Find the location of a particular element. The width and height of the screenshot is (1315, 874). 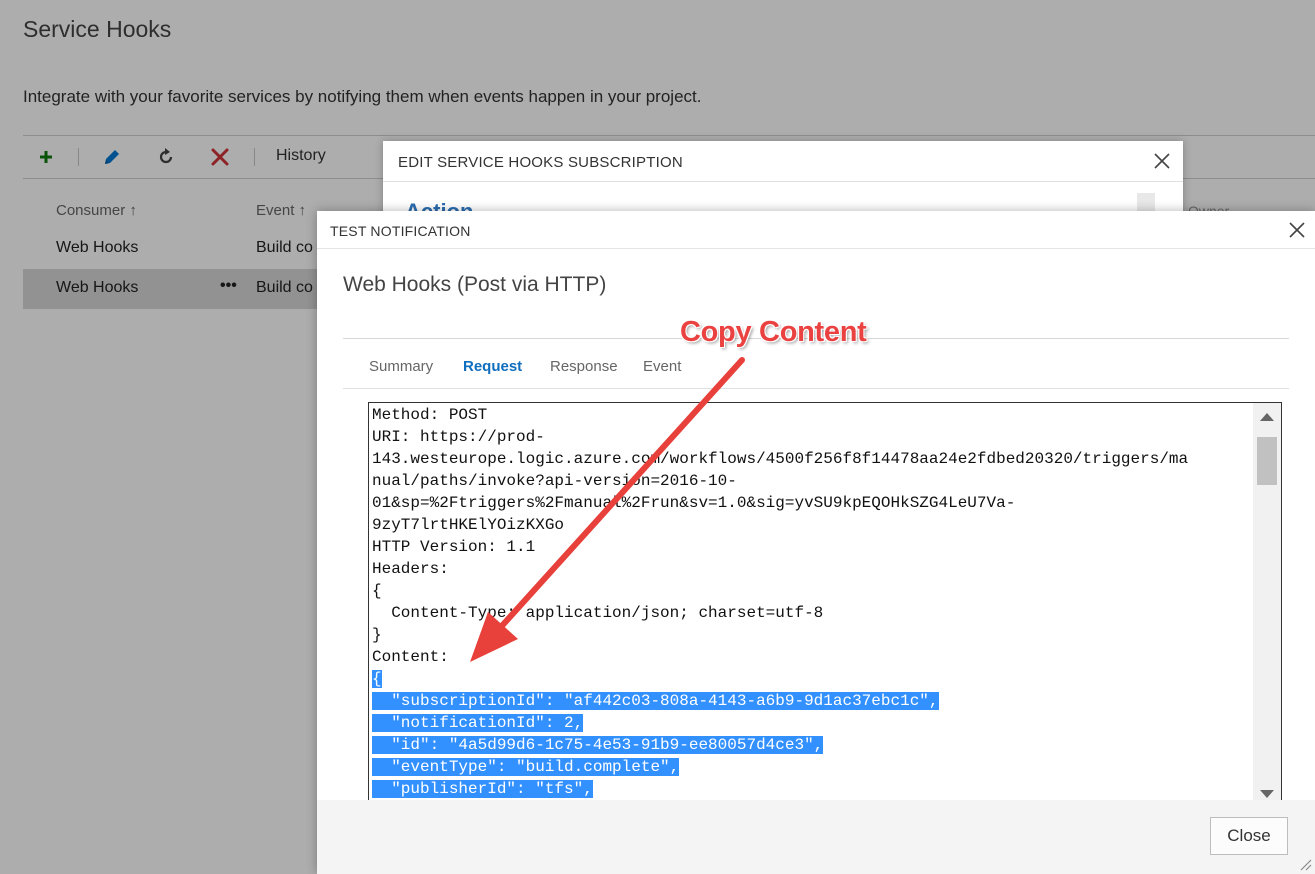

request-line: URI: https://prod- is located at coordinates (458, 437).